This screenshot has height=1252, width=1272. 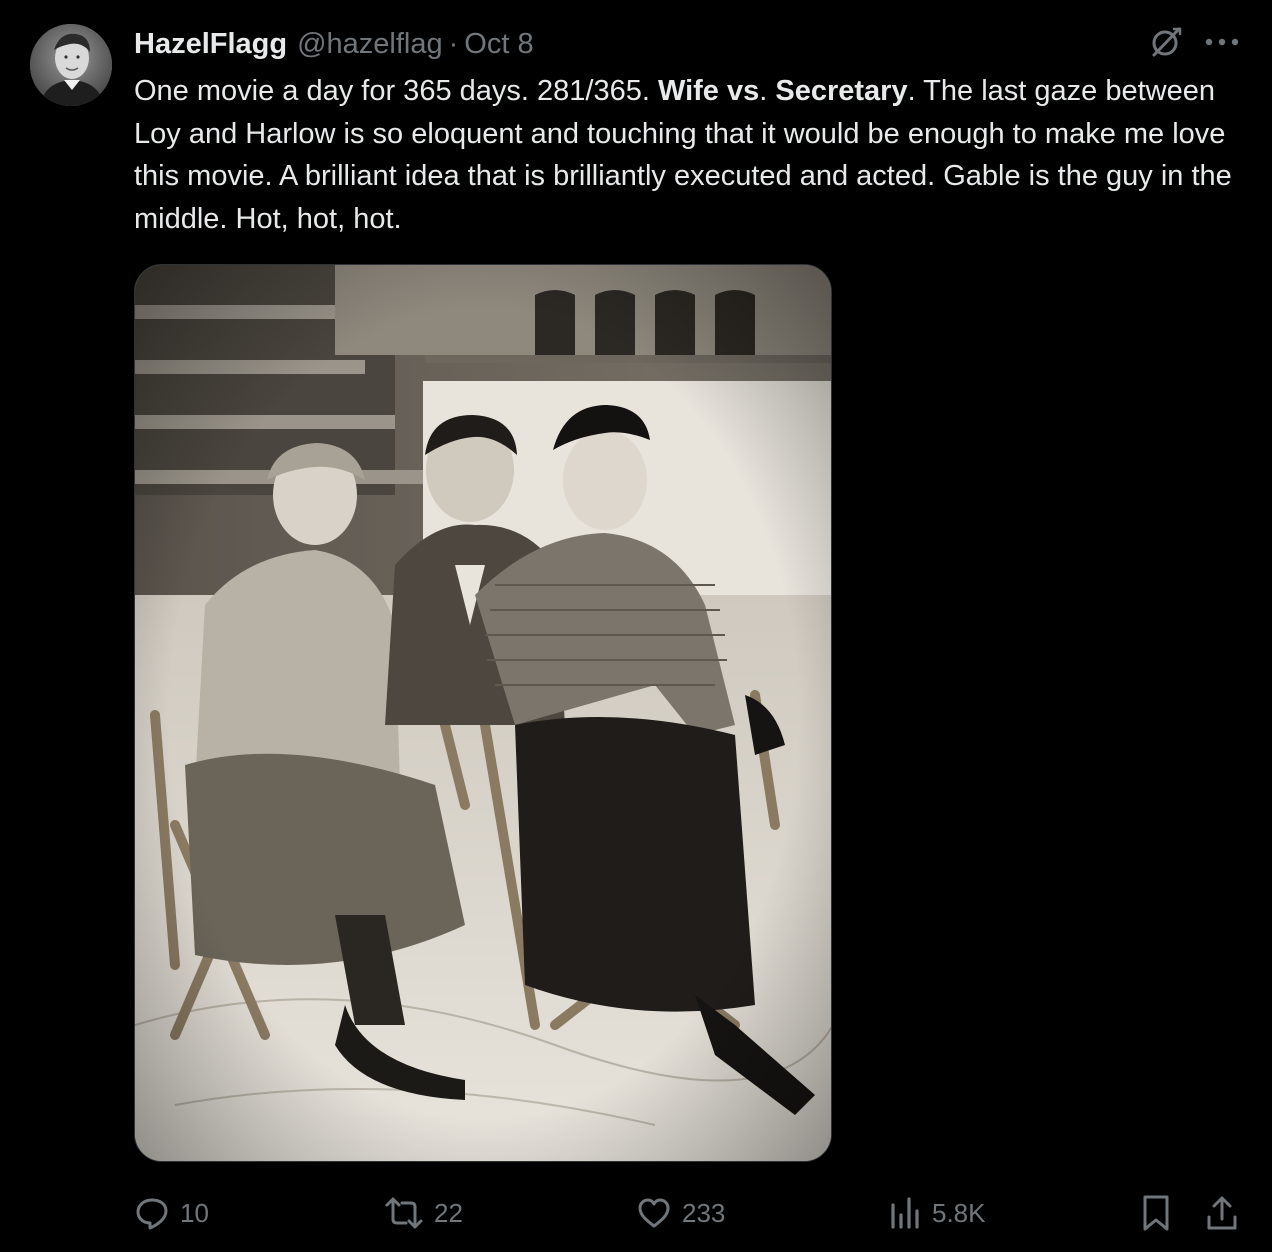 I want to click on post-text-bold: Secretary, so click(x=841, y=91).